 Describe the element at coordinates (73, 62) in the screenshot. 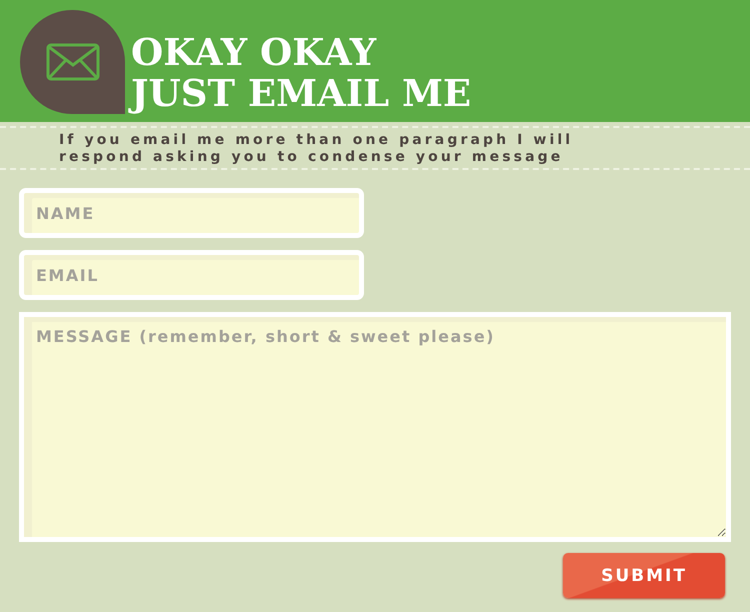

I see `envelope-icon` at that location.